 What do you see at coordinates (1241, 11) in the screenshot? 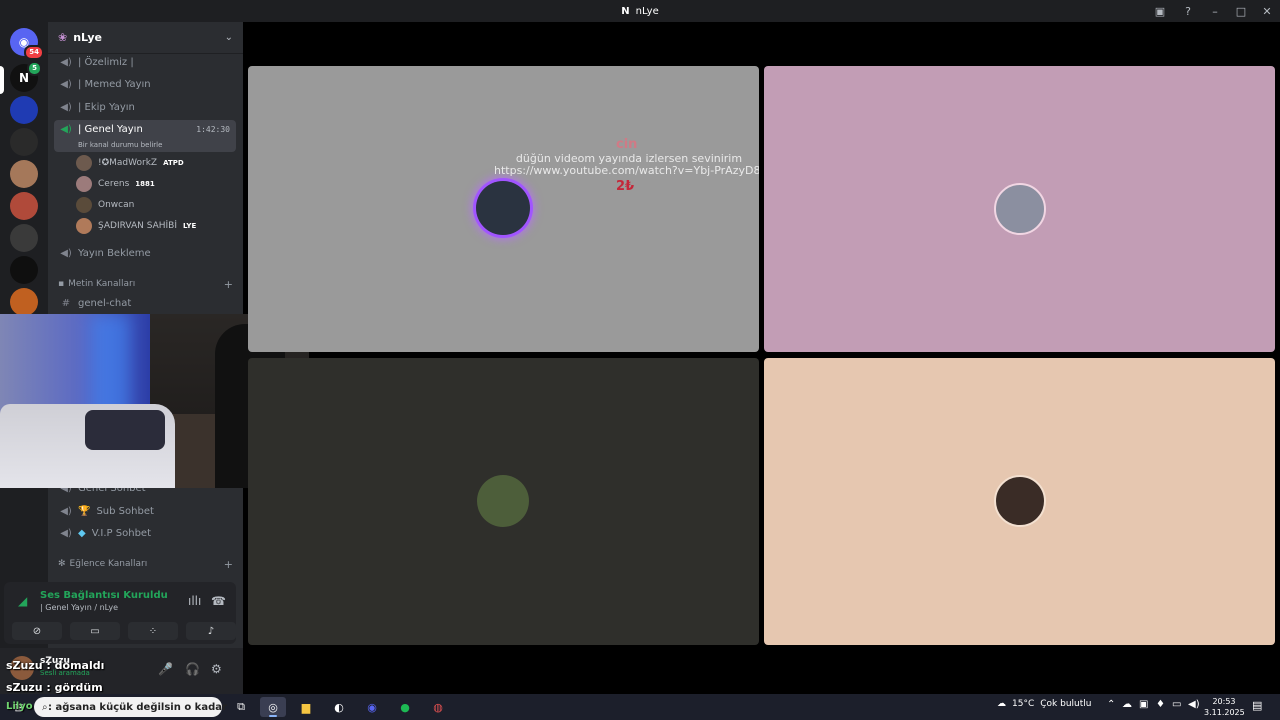
I see `maximize-button: □` at bounding box center [1241, 11].